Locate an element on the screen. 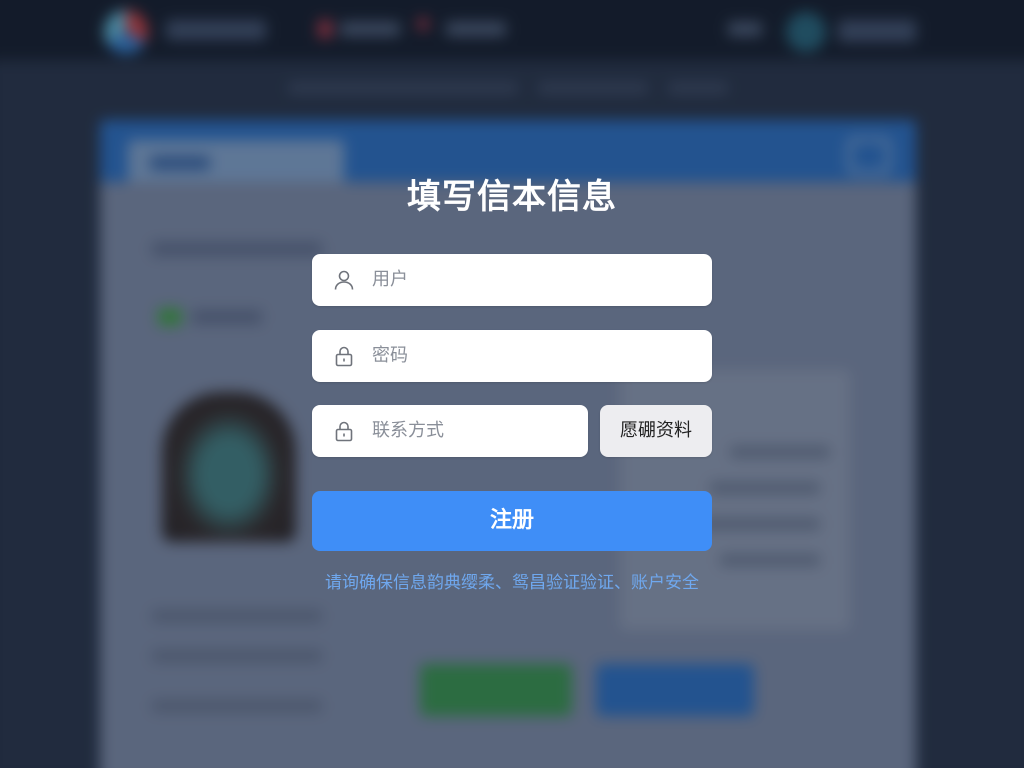 Image resolution: width=1024 pixels, height=768 pixels. password-placeholder: 密码 is located at coordinates (390, 355).